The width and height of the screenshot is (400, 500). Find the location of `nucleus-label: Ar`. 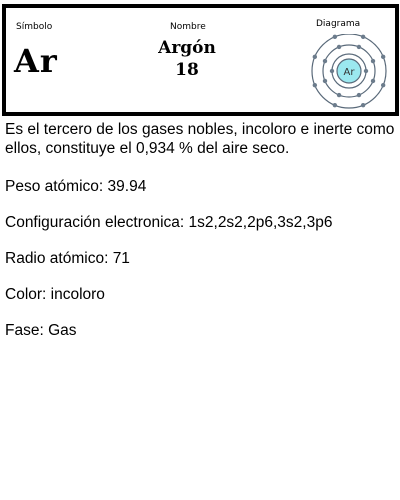

nucleus-label: Ar is located at coordinates (350, 72).